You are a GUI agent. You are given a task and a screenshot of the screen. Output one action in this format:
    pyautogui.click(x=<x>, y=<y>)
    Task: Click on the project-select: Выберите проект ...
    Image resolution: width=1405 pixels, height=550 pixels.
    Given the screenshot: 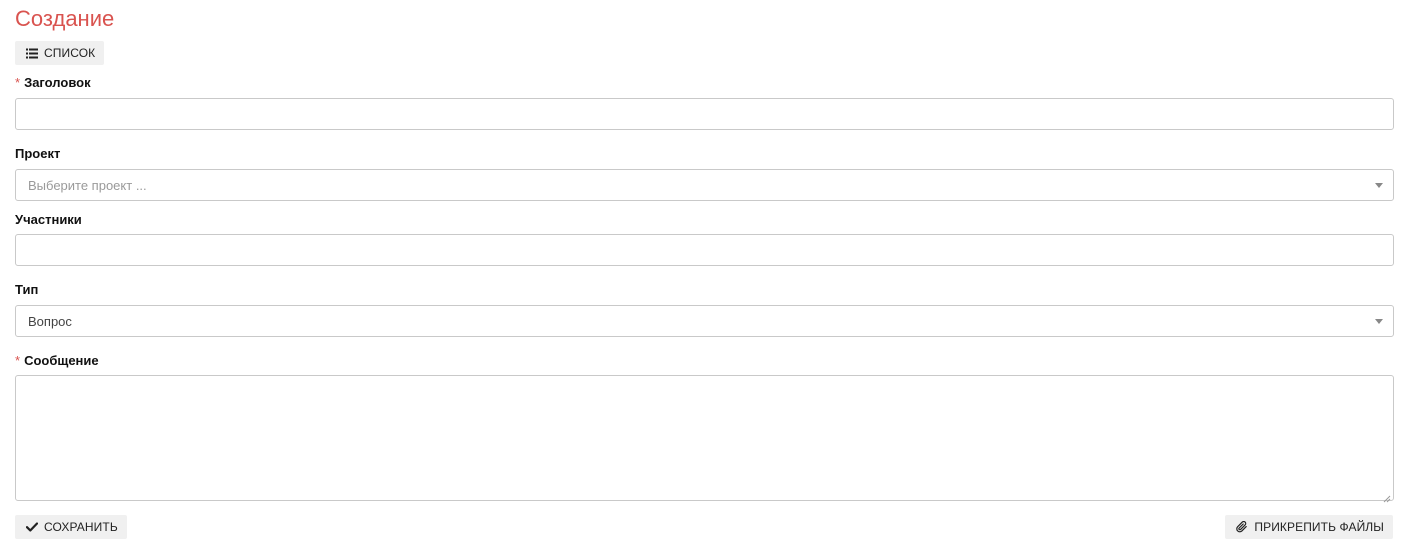 What is the action you would take?
    pyautogui.click(x=704, y=185)
    